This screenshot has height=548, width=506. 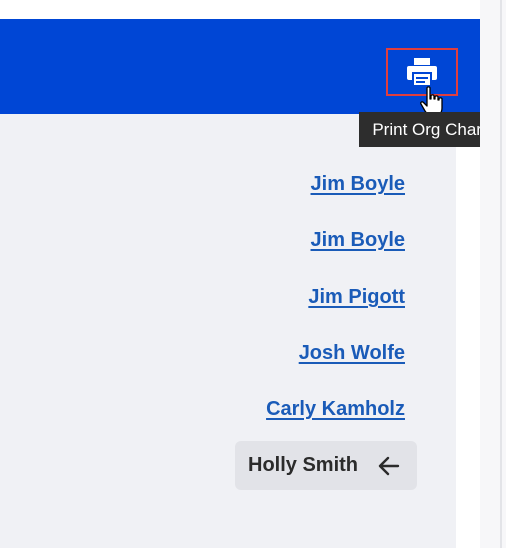 I want to click on panel-gutter, so click(x=468, y=331).